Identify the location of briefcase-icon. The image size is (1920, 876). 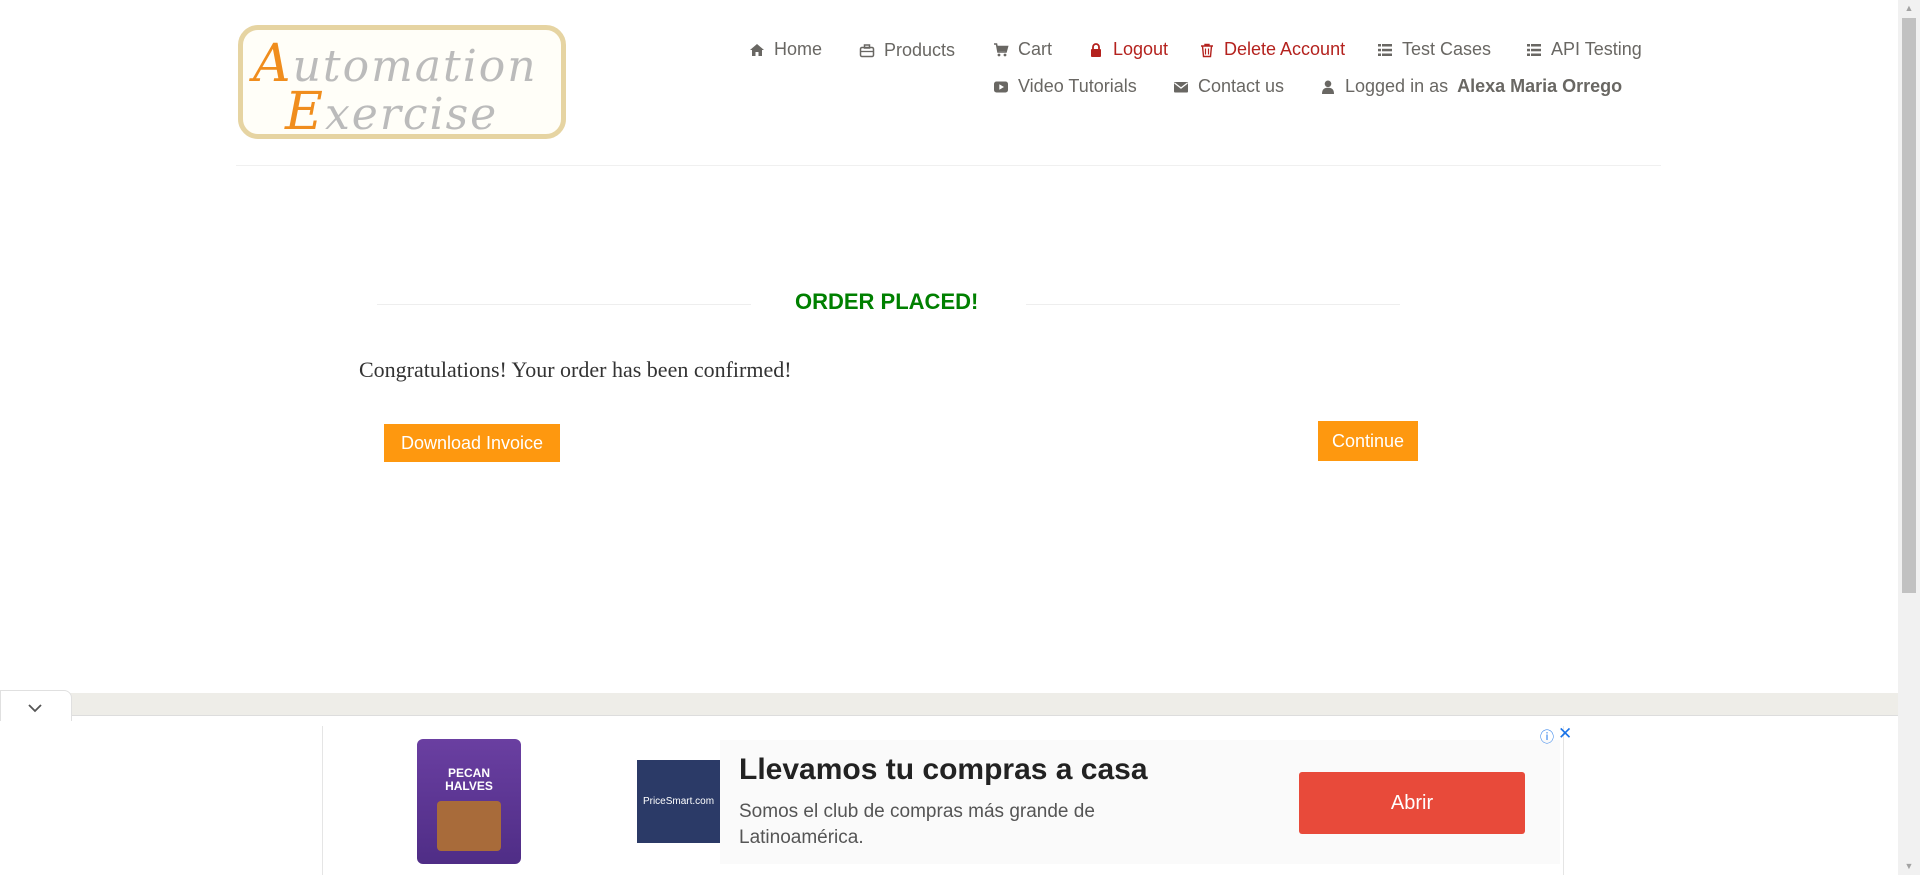
(867, 51).